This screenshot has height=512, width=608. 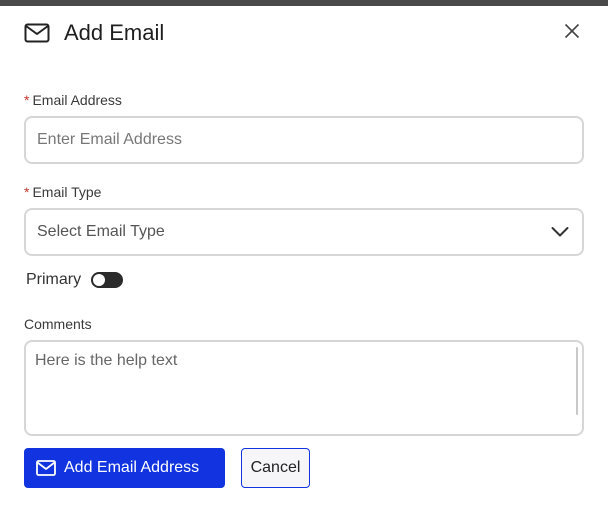 I want to click on email-type-selected-value: Select Email Type, so click(x=101, y=231).